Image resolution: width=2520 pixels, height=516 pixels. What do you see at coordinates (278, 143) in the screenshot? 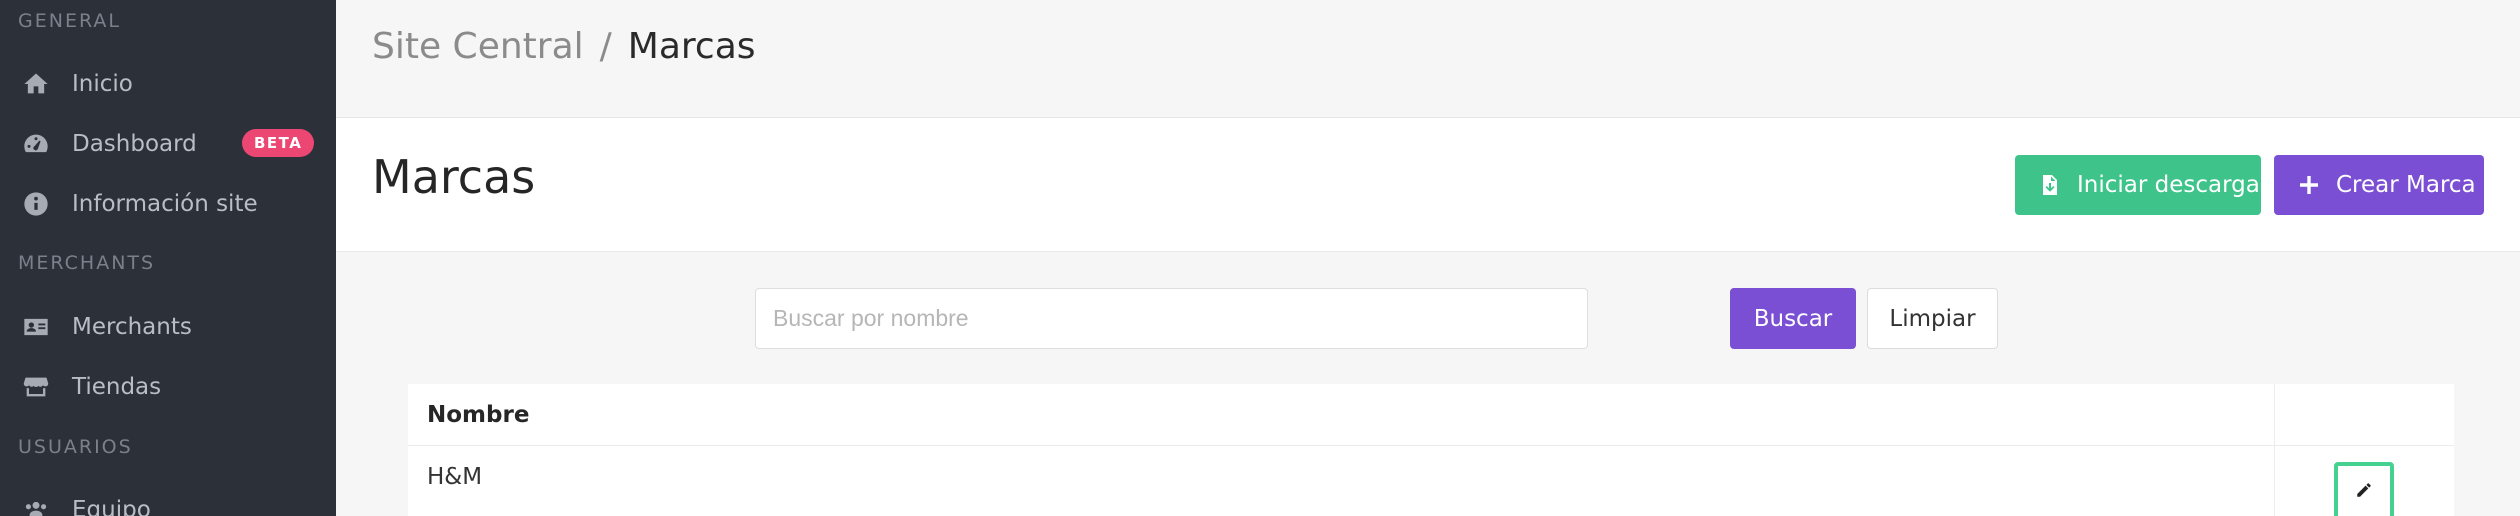
I see `beta-badge: BETA` at bounding box center [278, 143].